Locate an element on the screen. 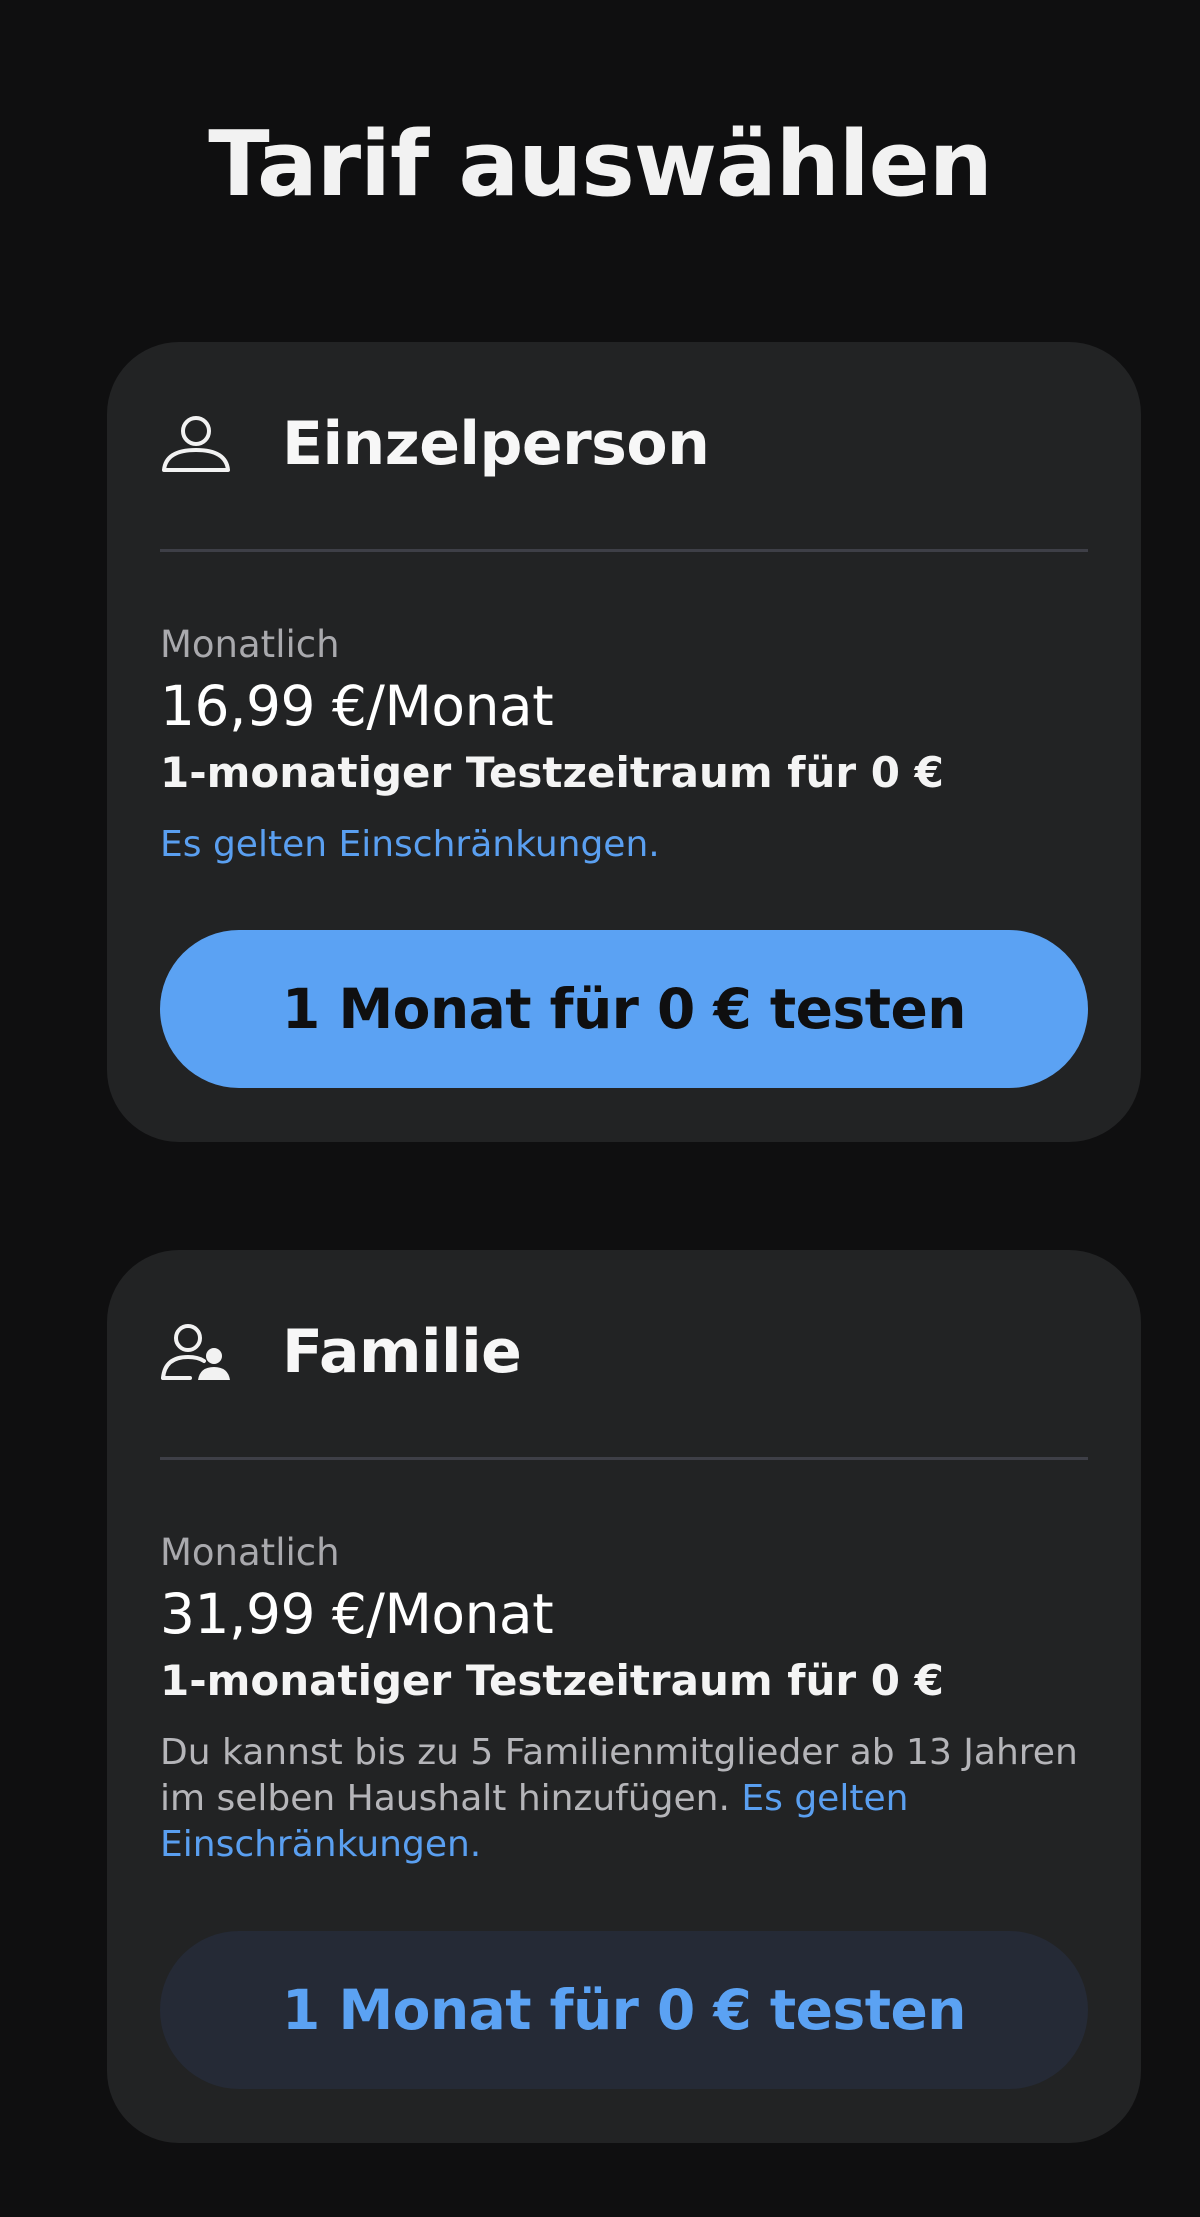  plan-name: Familie is located at coordinates (402, 1352).